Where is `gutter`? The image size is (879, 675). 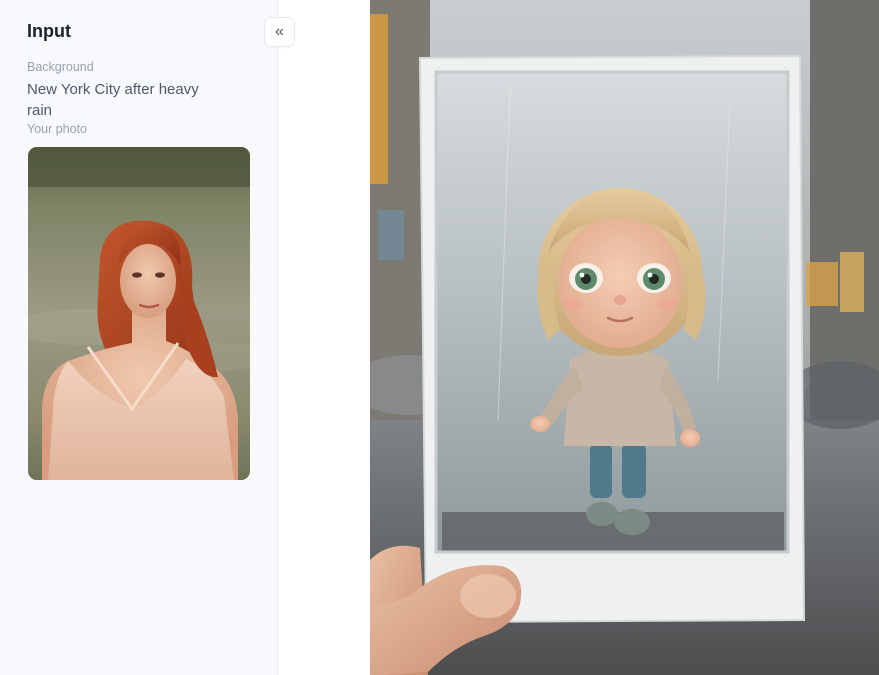
gutter is located at coordinates (324, 337).